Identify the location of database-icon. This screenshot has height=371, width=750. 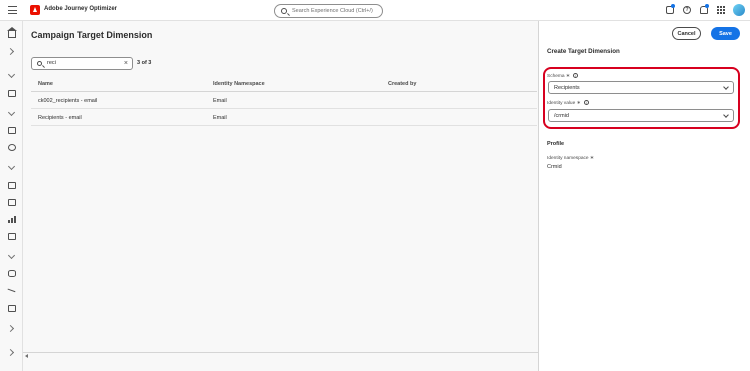
(12, 273).